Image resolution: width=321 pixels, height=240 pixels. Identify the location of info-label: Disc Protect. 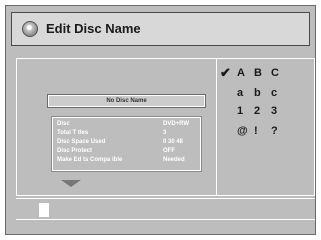
(75, 151).